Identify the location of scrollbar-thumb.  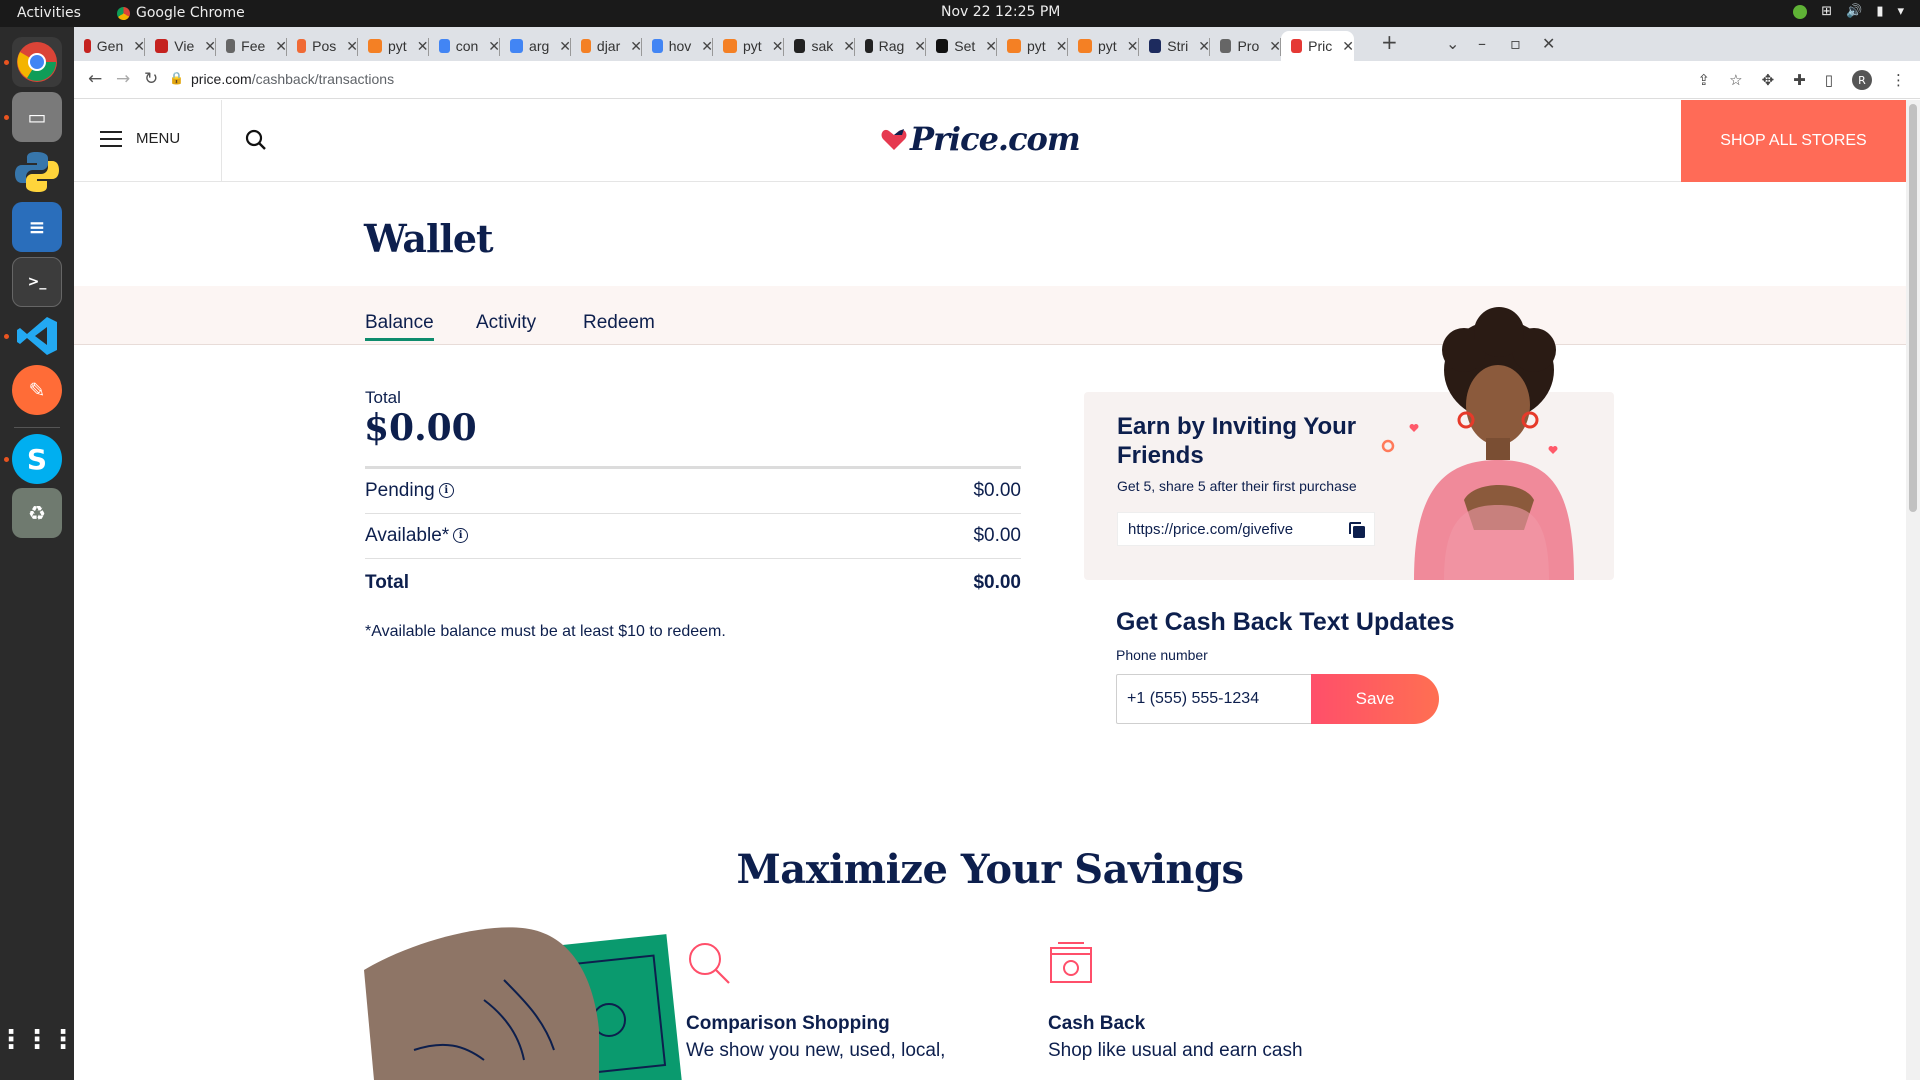
(1913, 308).